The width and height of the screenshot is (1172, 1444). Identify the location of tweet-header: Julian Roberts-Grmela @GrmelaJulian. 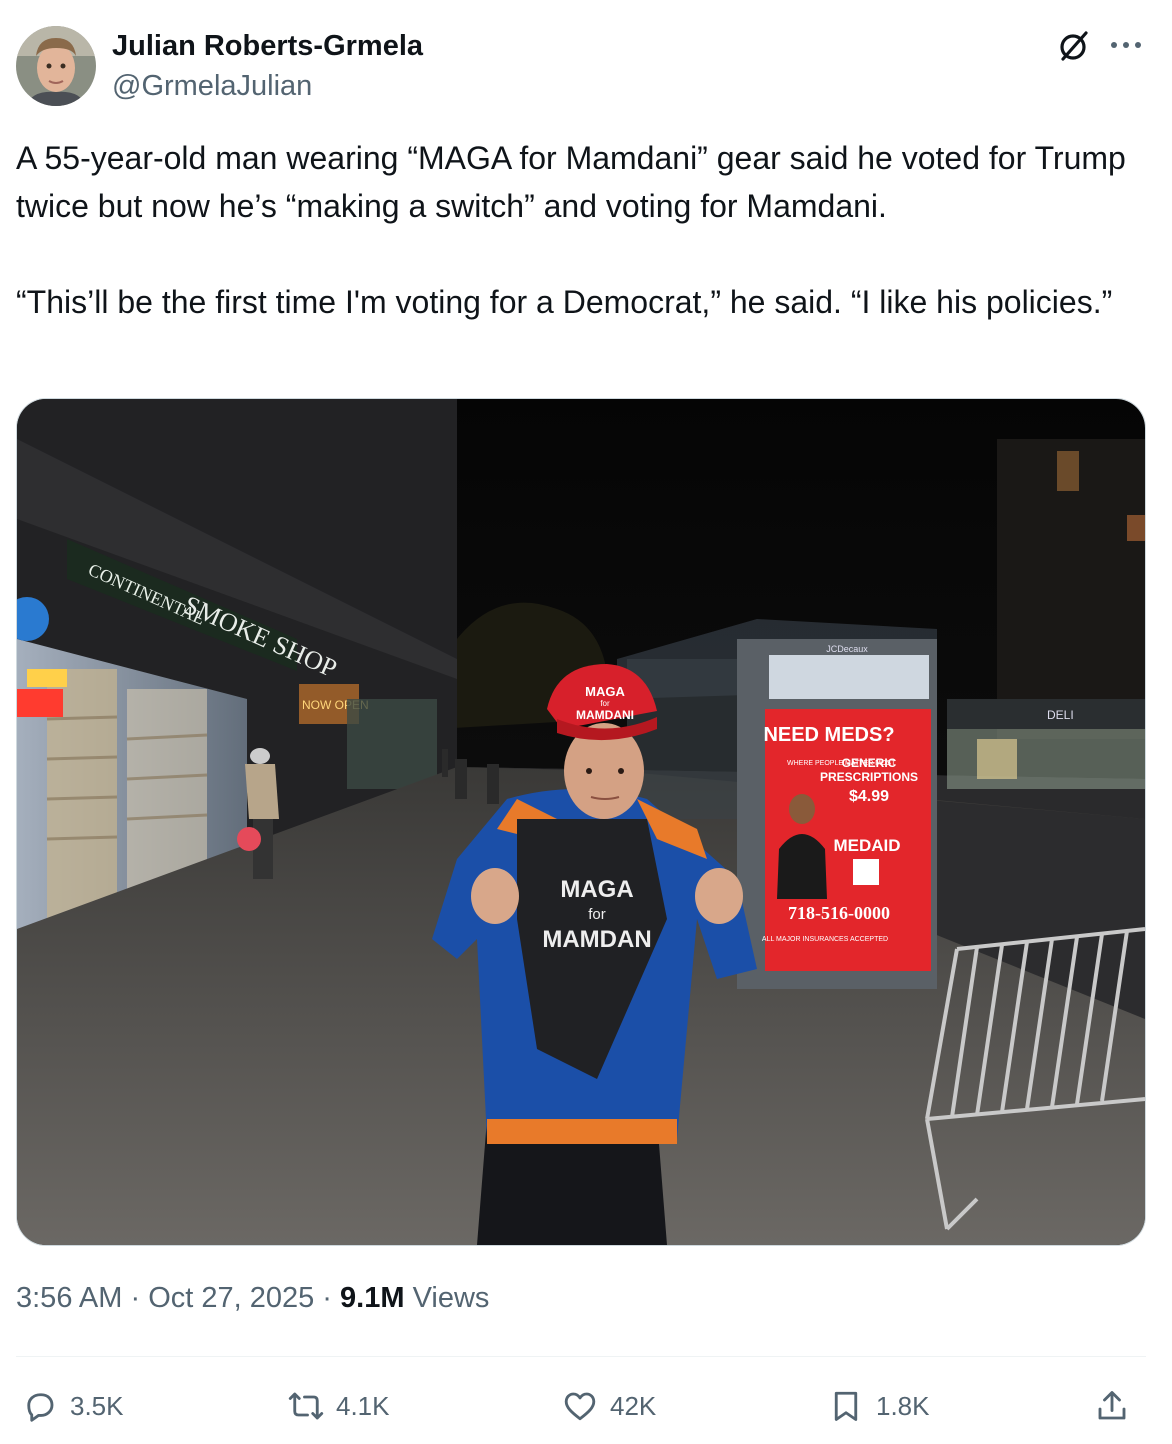
(586, 66).